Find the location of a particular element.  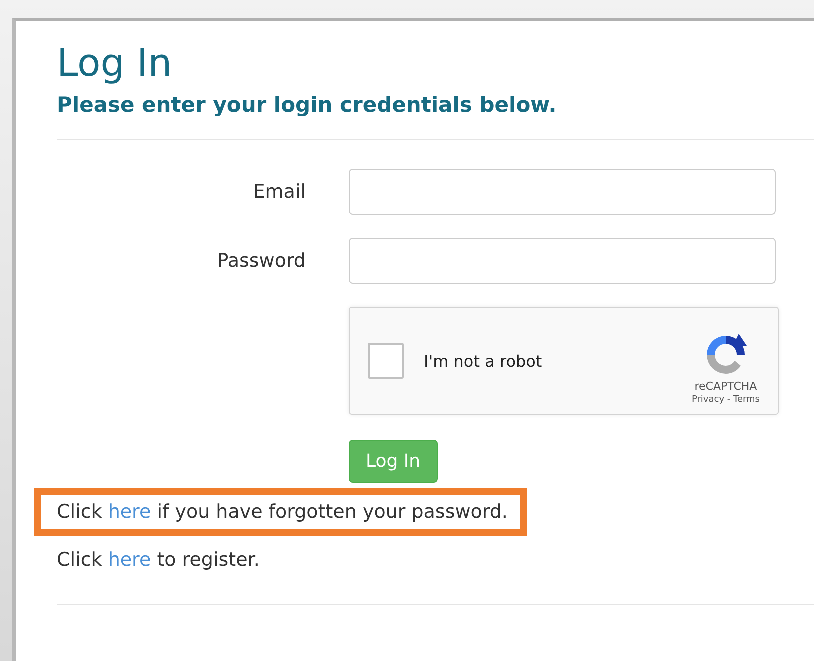

help-text: Click here to register. is located at coordinates (158, 560).